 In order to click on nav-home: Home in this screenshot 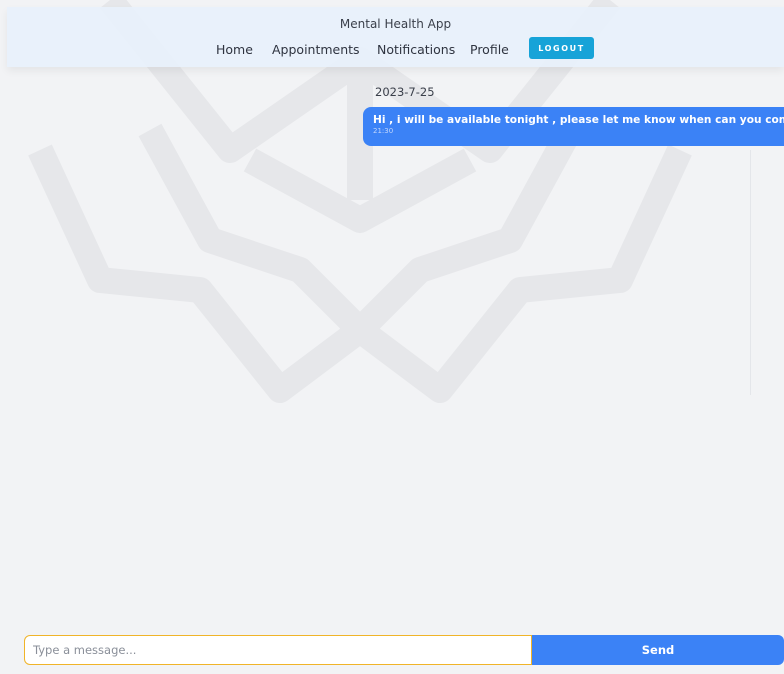, I will do `click(234, 49)`.